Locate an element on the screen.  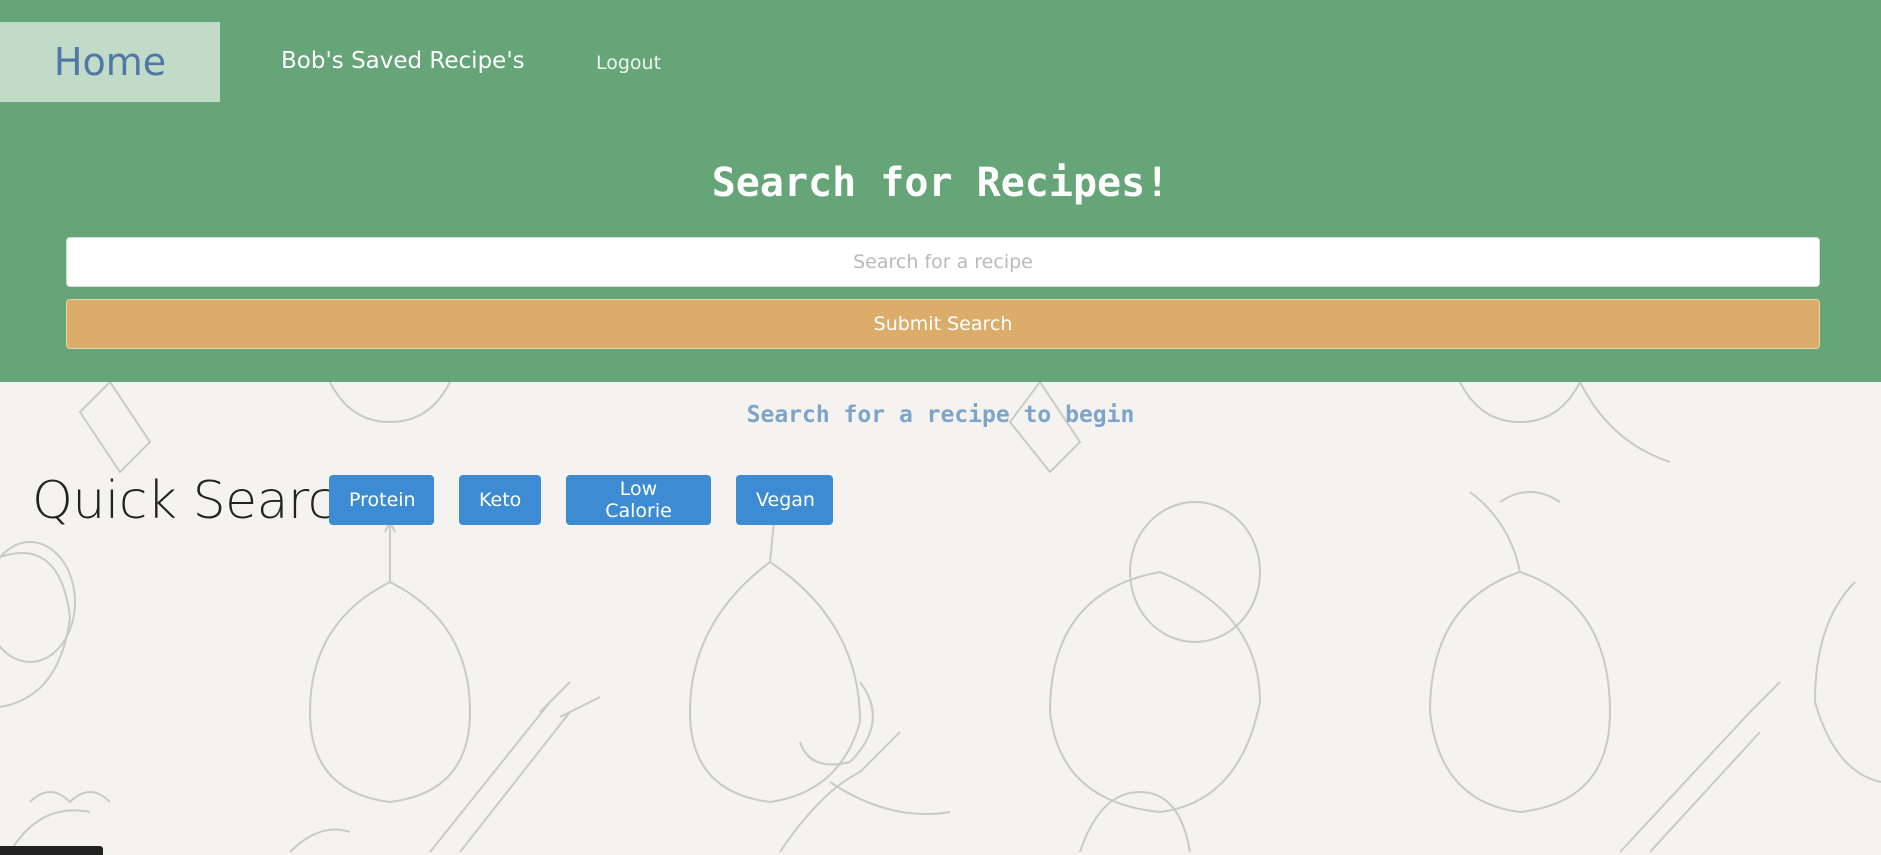
search-input is located at coordinates (943, 262).